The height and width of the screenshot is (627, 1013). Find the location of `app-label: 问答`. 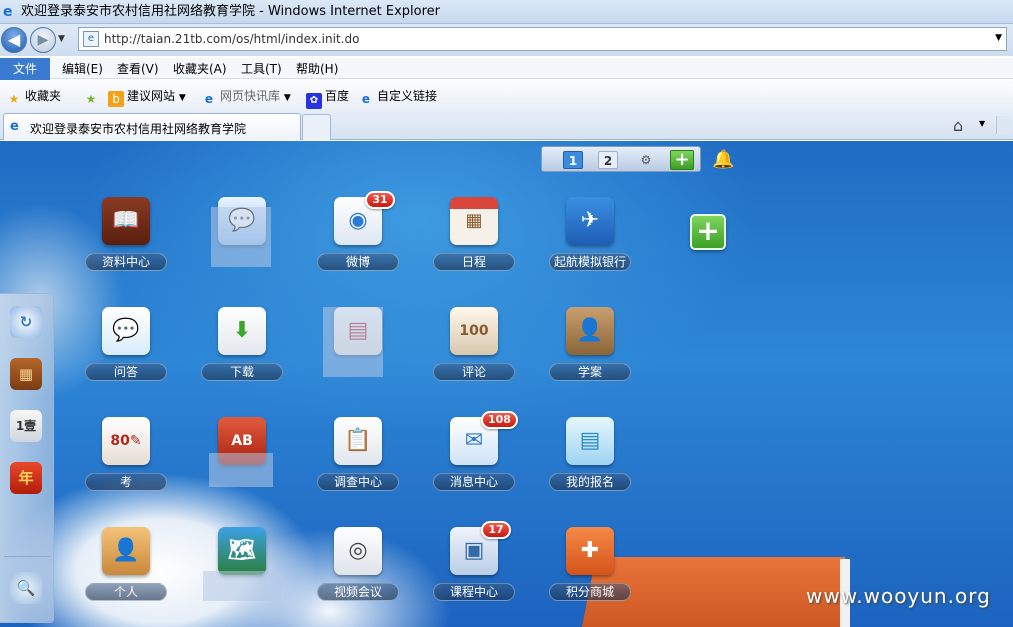

app-label: 问答 is located at coordinates (126, 372).